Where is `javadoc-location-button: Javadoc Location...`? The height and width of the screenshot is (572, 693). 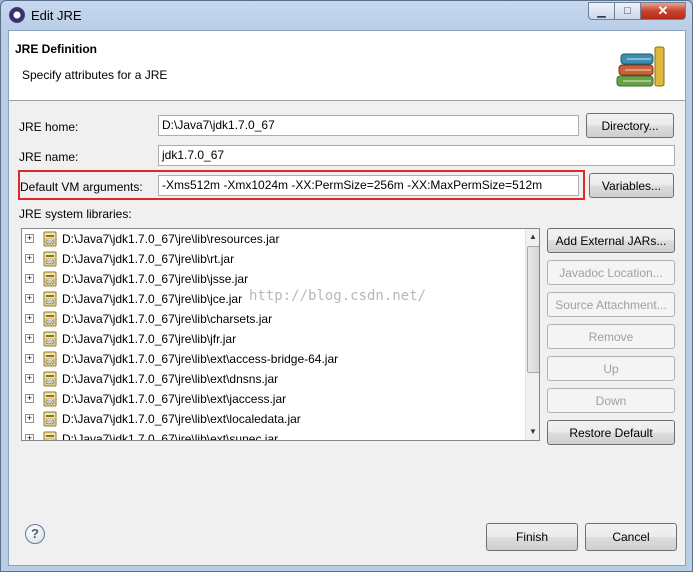
javadoc-location-button: Javadoc Location... is located at coordinates (611, 272).